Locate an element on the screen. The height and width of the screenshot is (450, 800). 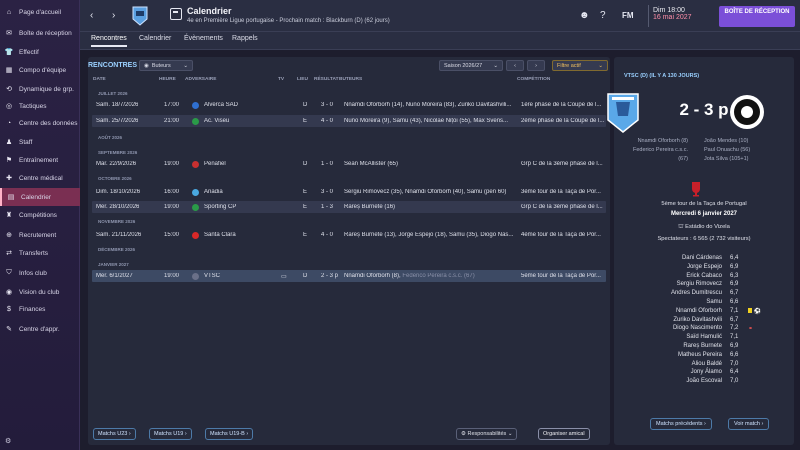
sidebar-item-vision: ◉ Vision du club is located at coordinates (40, 292).